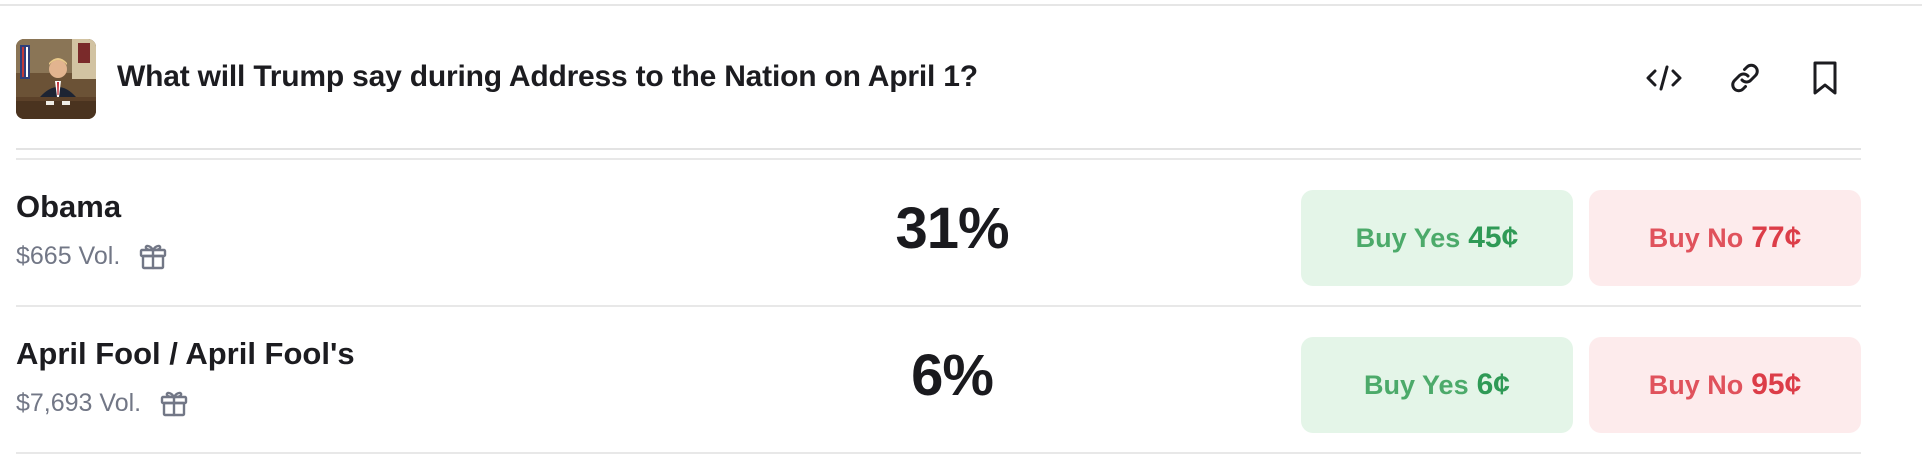 This screenshot has height=464, width=1922. What do you see at coordinates (1493, 384) in the screenshot?
I see `buy-yes-price: 6¢` at bounding box center [1493, 384].